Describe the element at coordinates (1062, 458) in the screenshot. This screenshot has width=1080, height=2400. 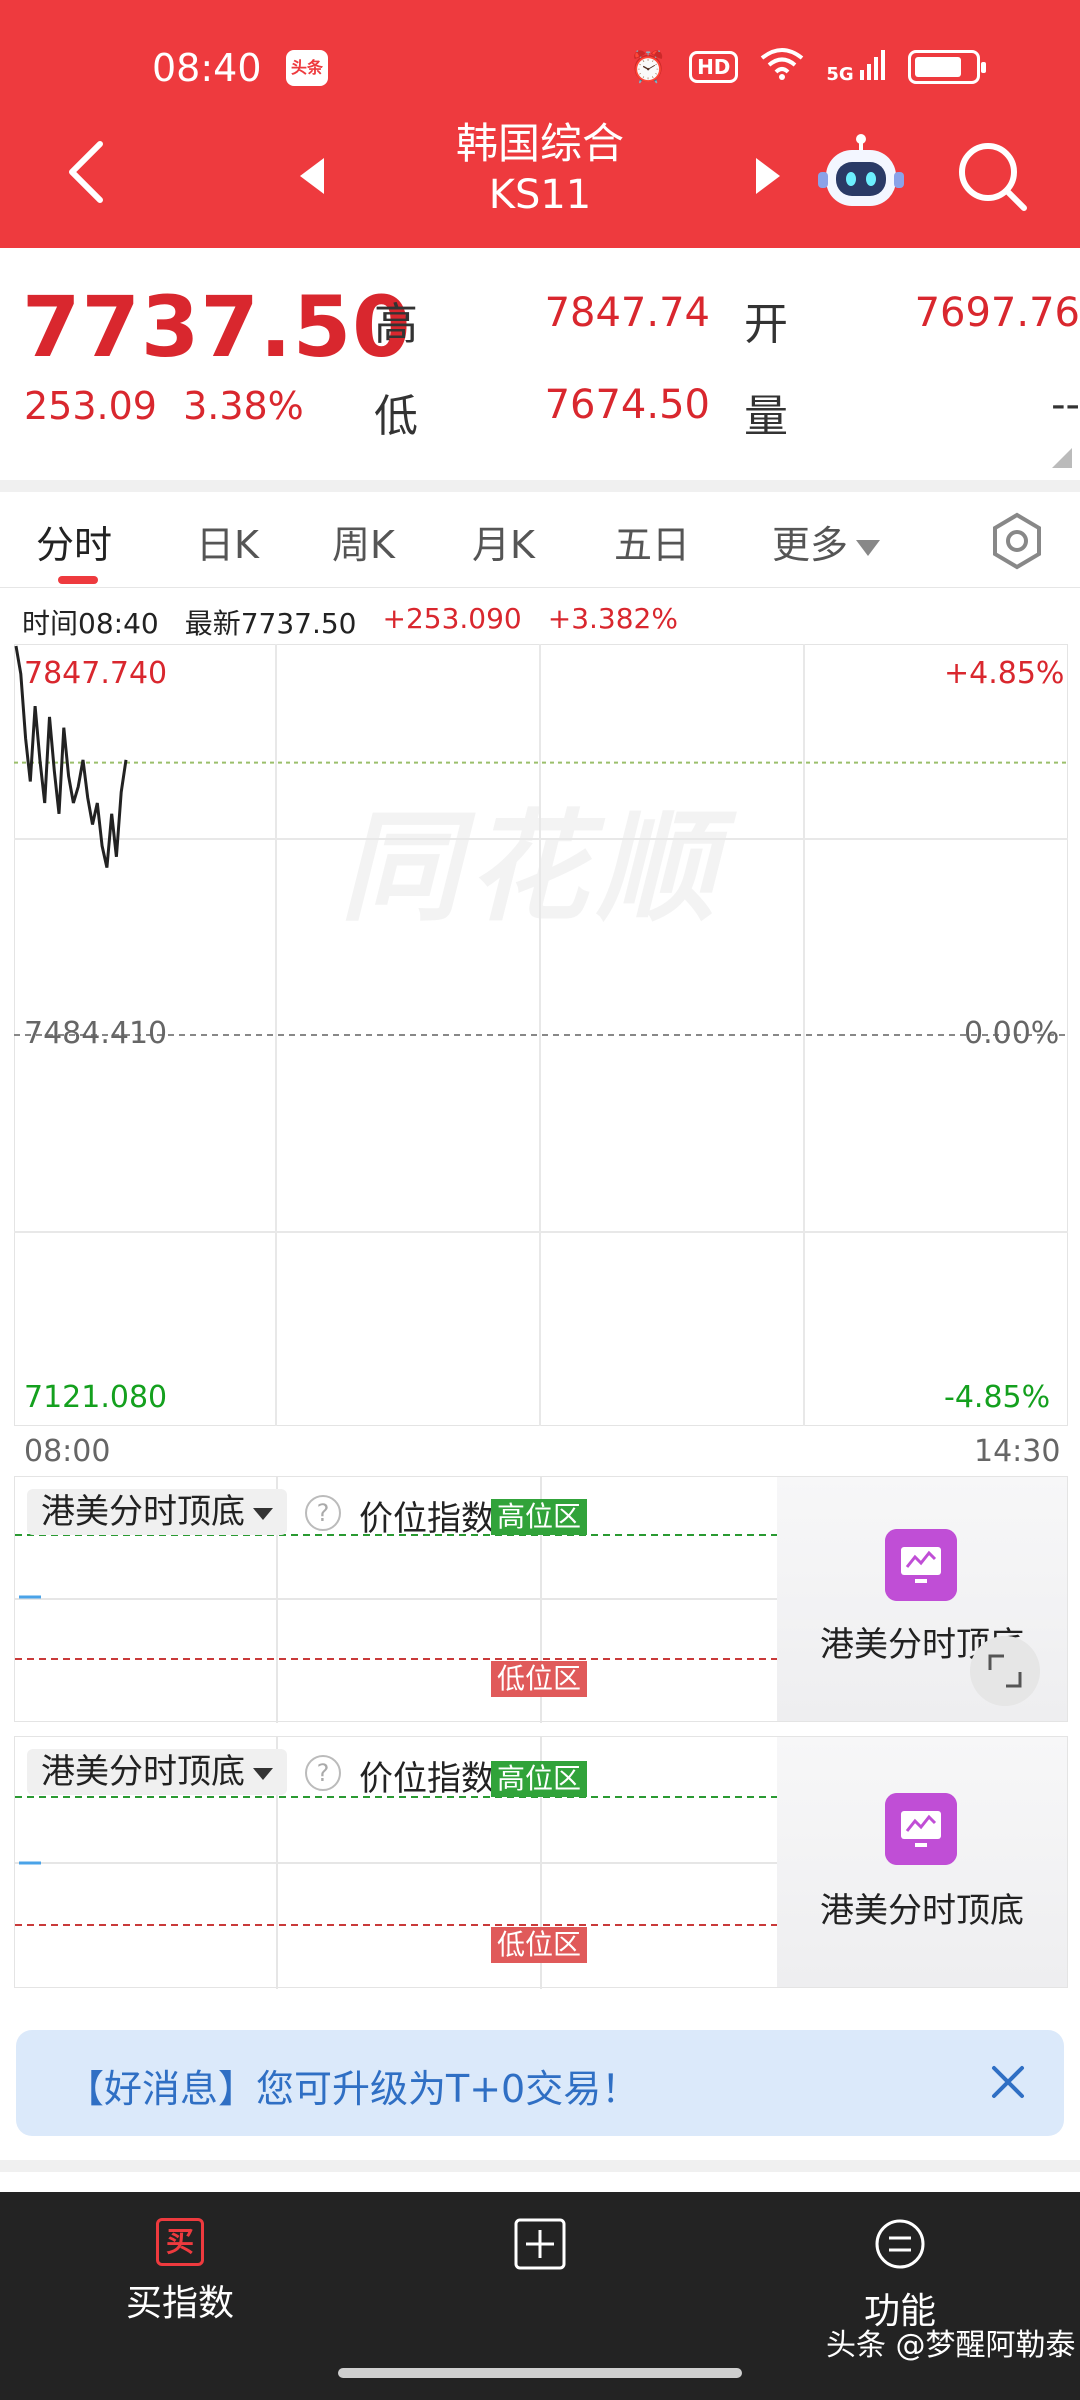
I see `expand-corner-icon` at that location.